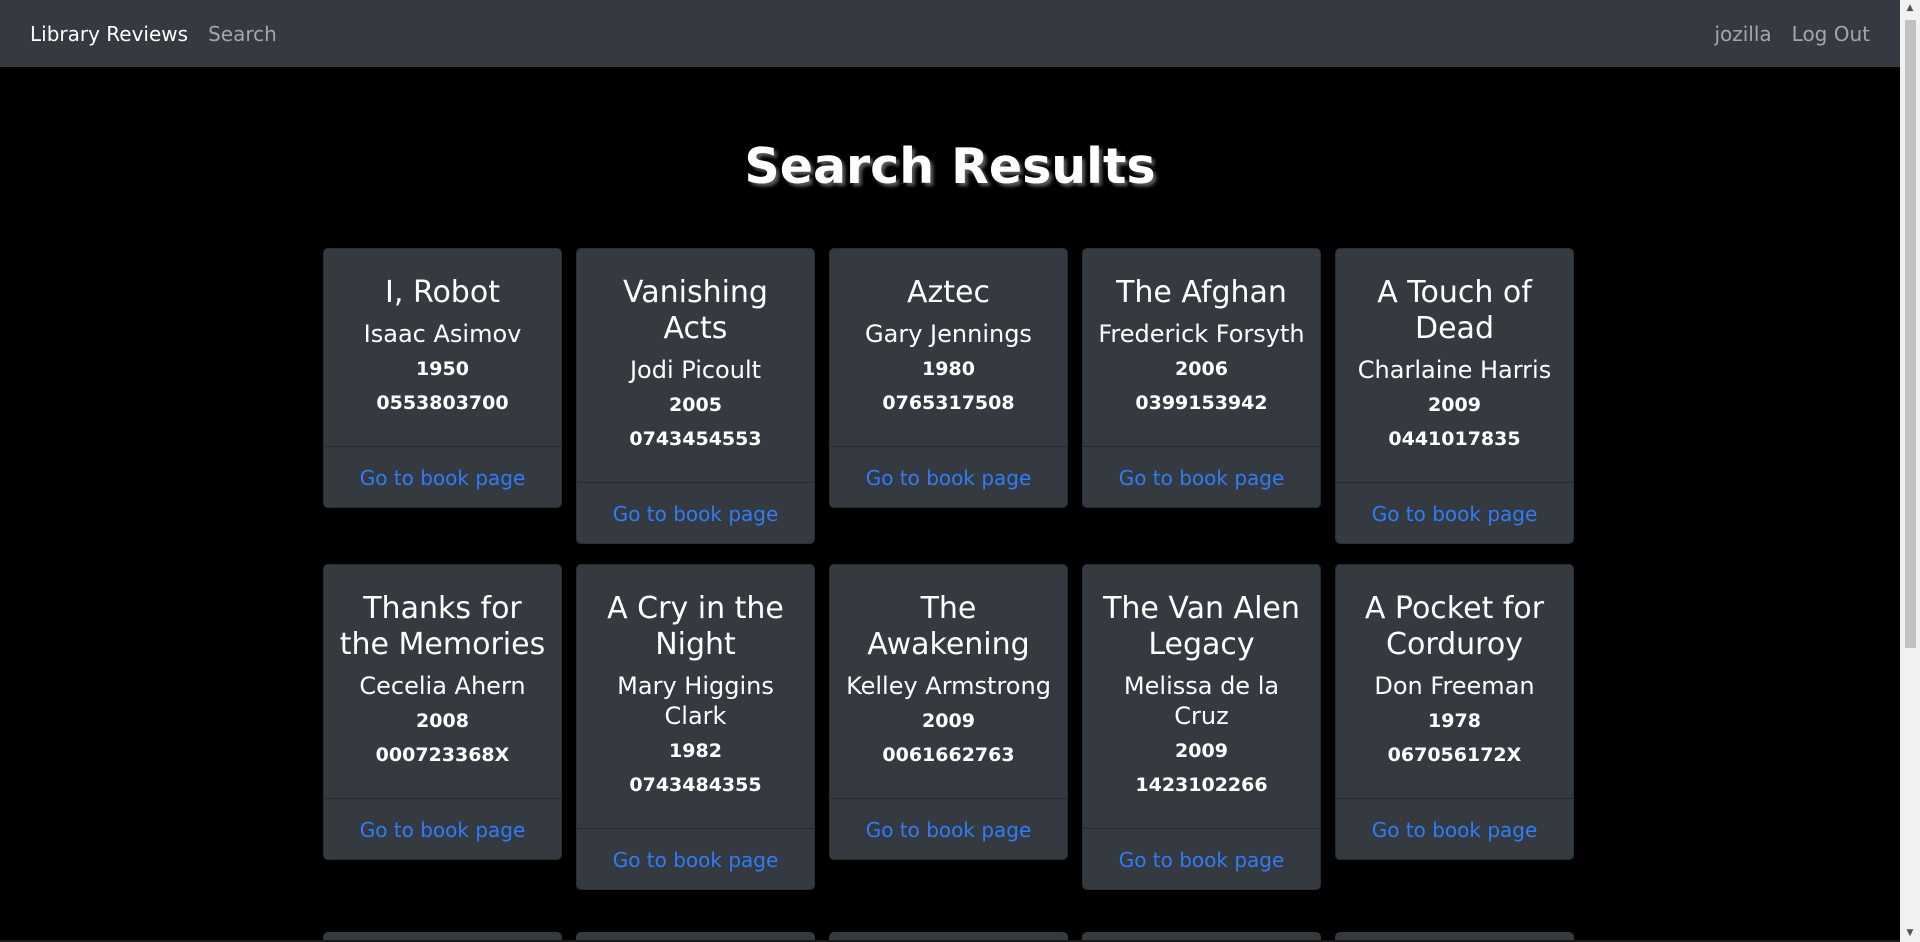 The height and width of the screenshot is (942, 1920). I want to click on vertical-scrollbar: ▲ ▼, so click(1910, 471).